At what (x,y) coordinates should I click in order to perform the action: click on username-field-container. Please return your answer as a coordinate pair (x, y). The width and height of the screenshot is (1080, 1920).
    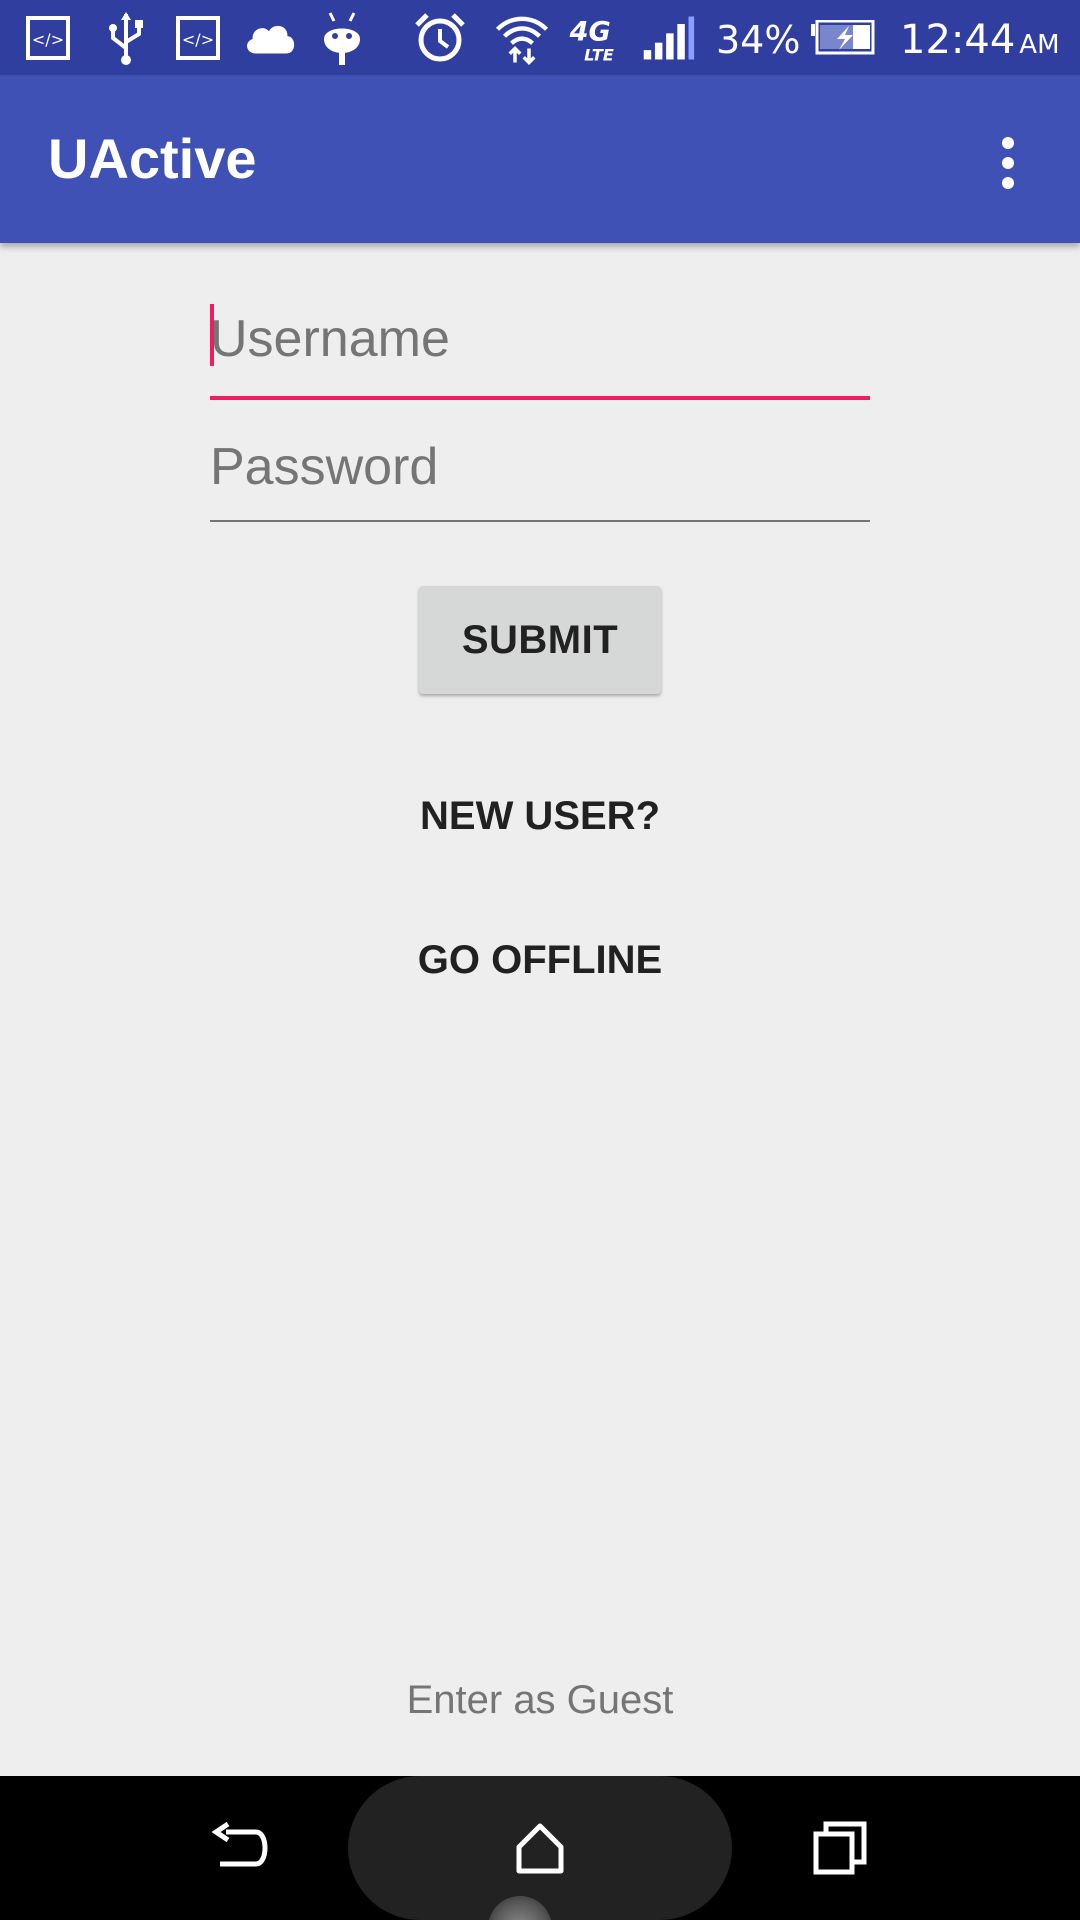
    Looking at the image, I should click on (540, 345).